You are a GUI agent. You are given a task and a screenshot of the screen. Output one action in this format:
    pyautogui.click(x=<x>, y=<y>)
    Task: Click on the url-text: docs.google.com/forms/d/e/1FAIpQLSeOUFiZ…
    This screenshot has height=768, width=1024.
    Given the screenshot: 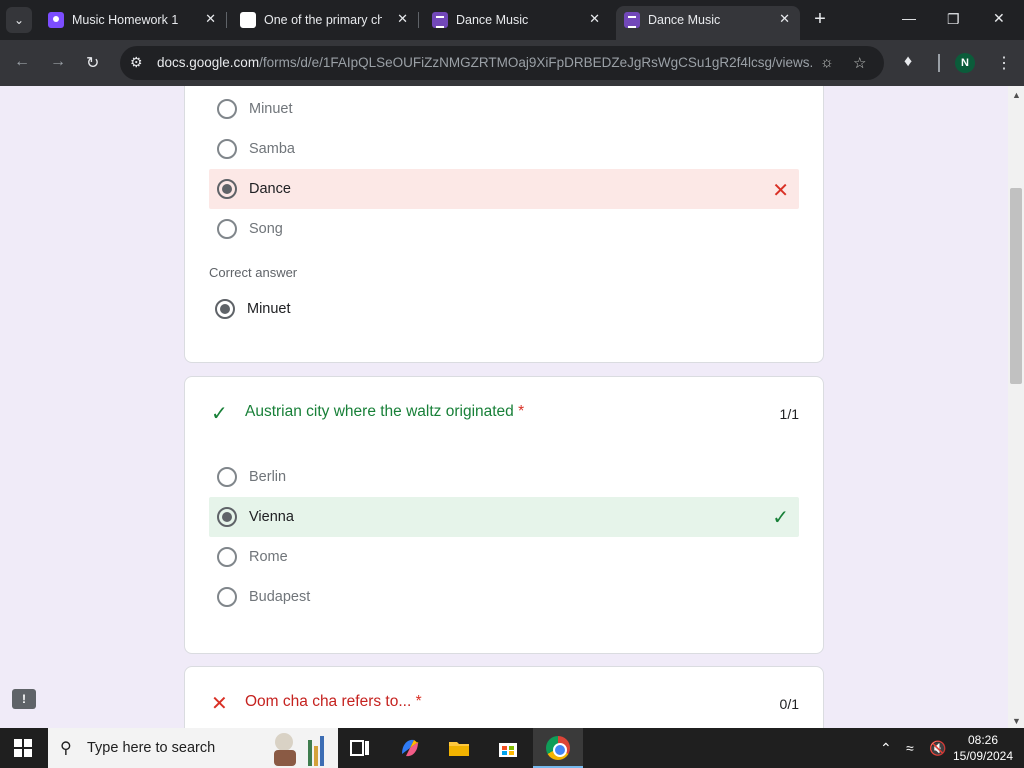 What is the action you would take?
    pyautogui.click(x=484, y=62)
    